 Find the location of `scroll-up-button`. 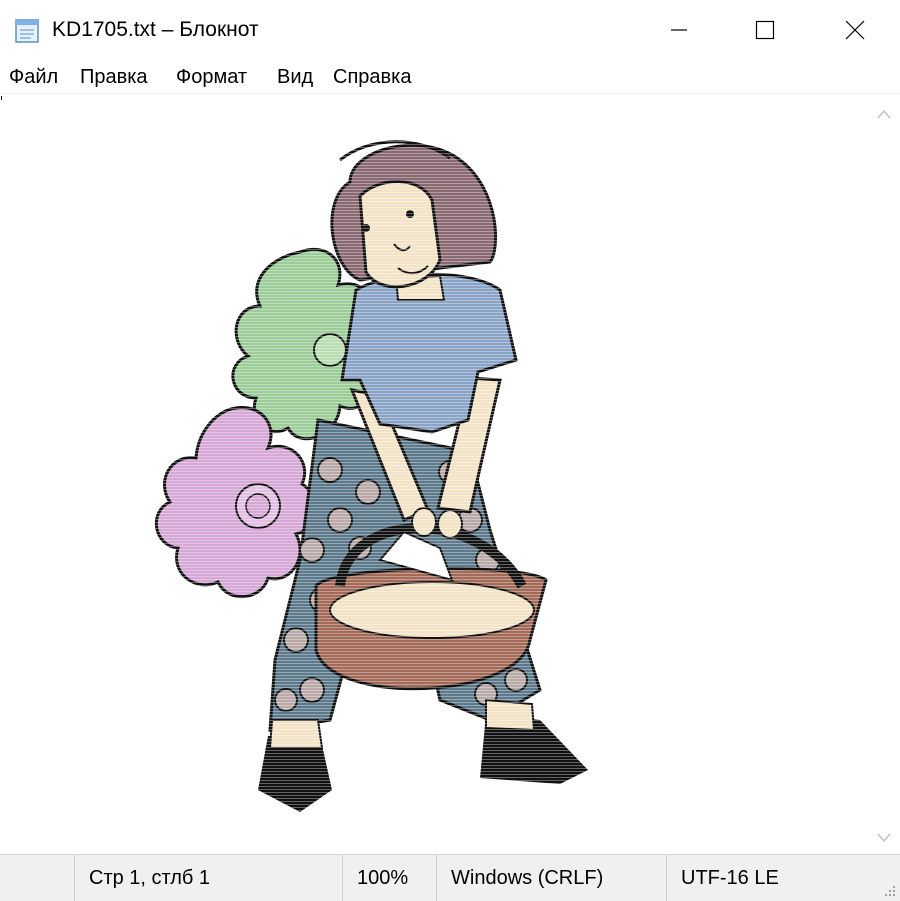

scroll-up-button is located at coordinates (884, 114).